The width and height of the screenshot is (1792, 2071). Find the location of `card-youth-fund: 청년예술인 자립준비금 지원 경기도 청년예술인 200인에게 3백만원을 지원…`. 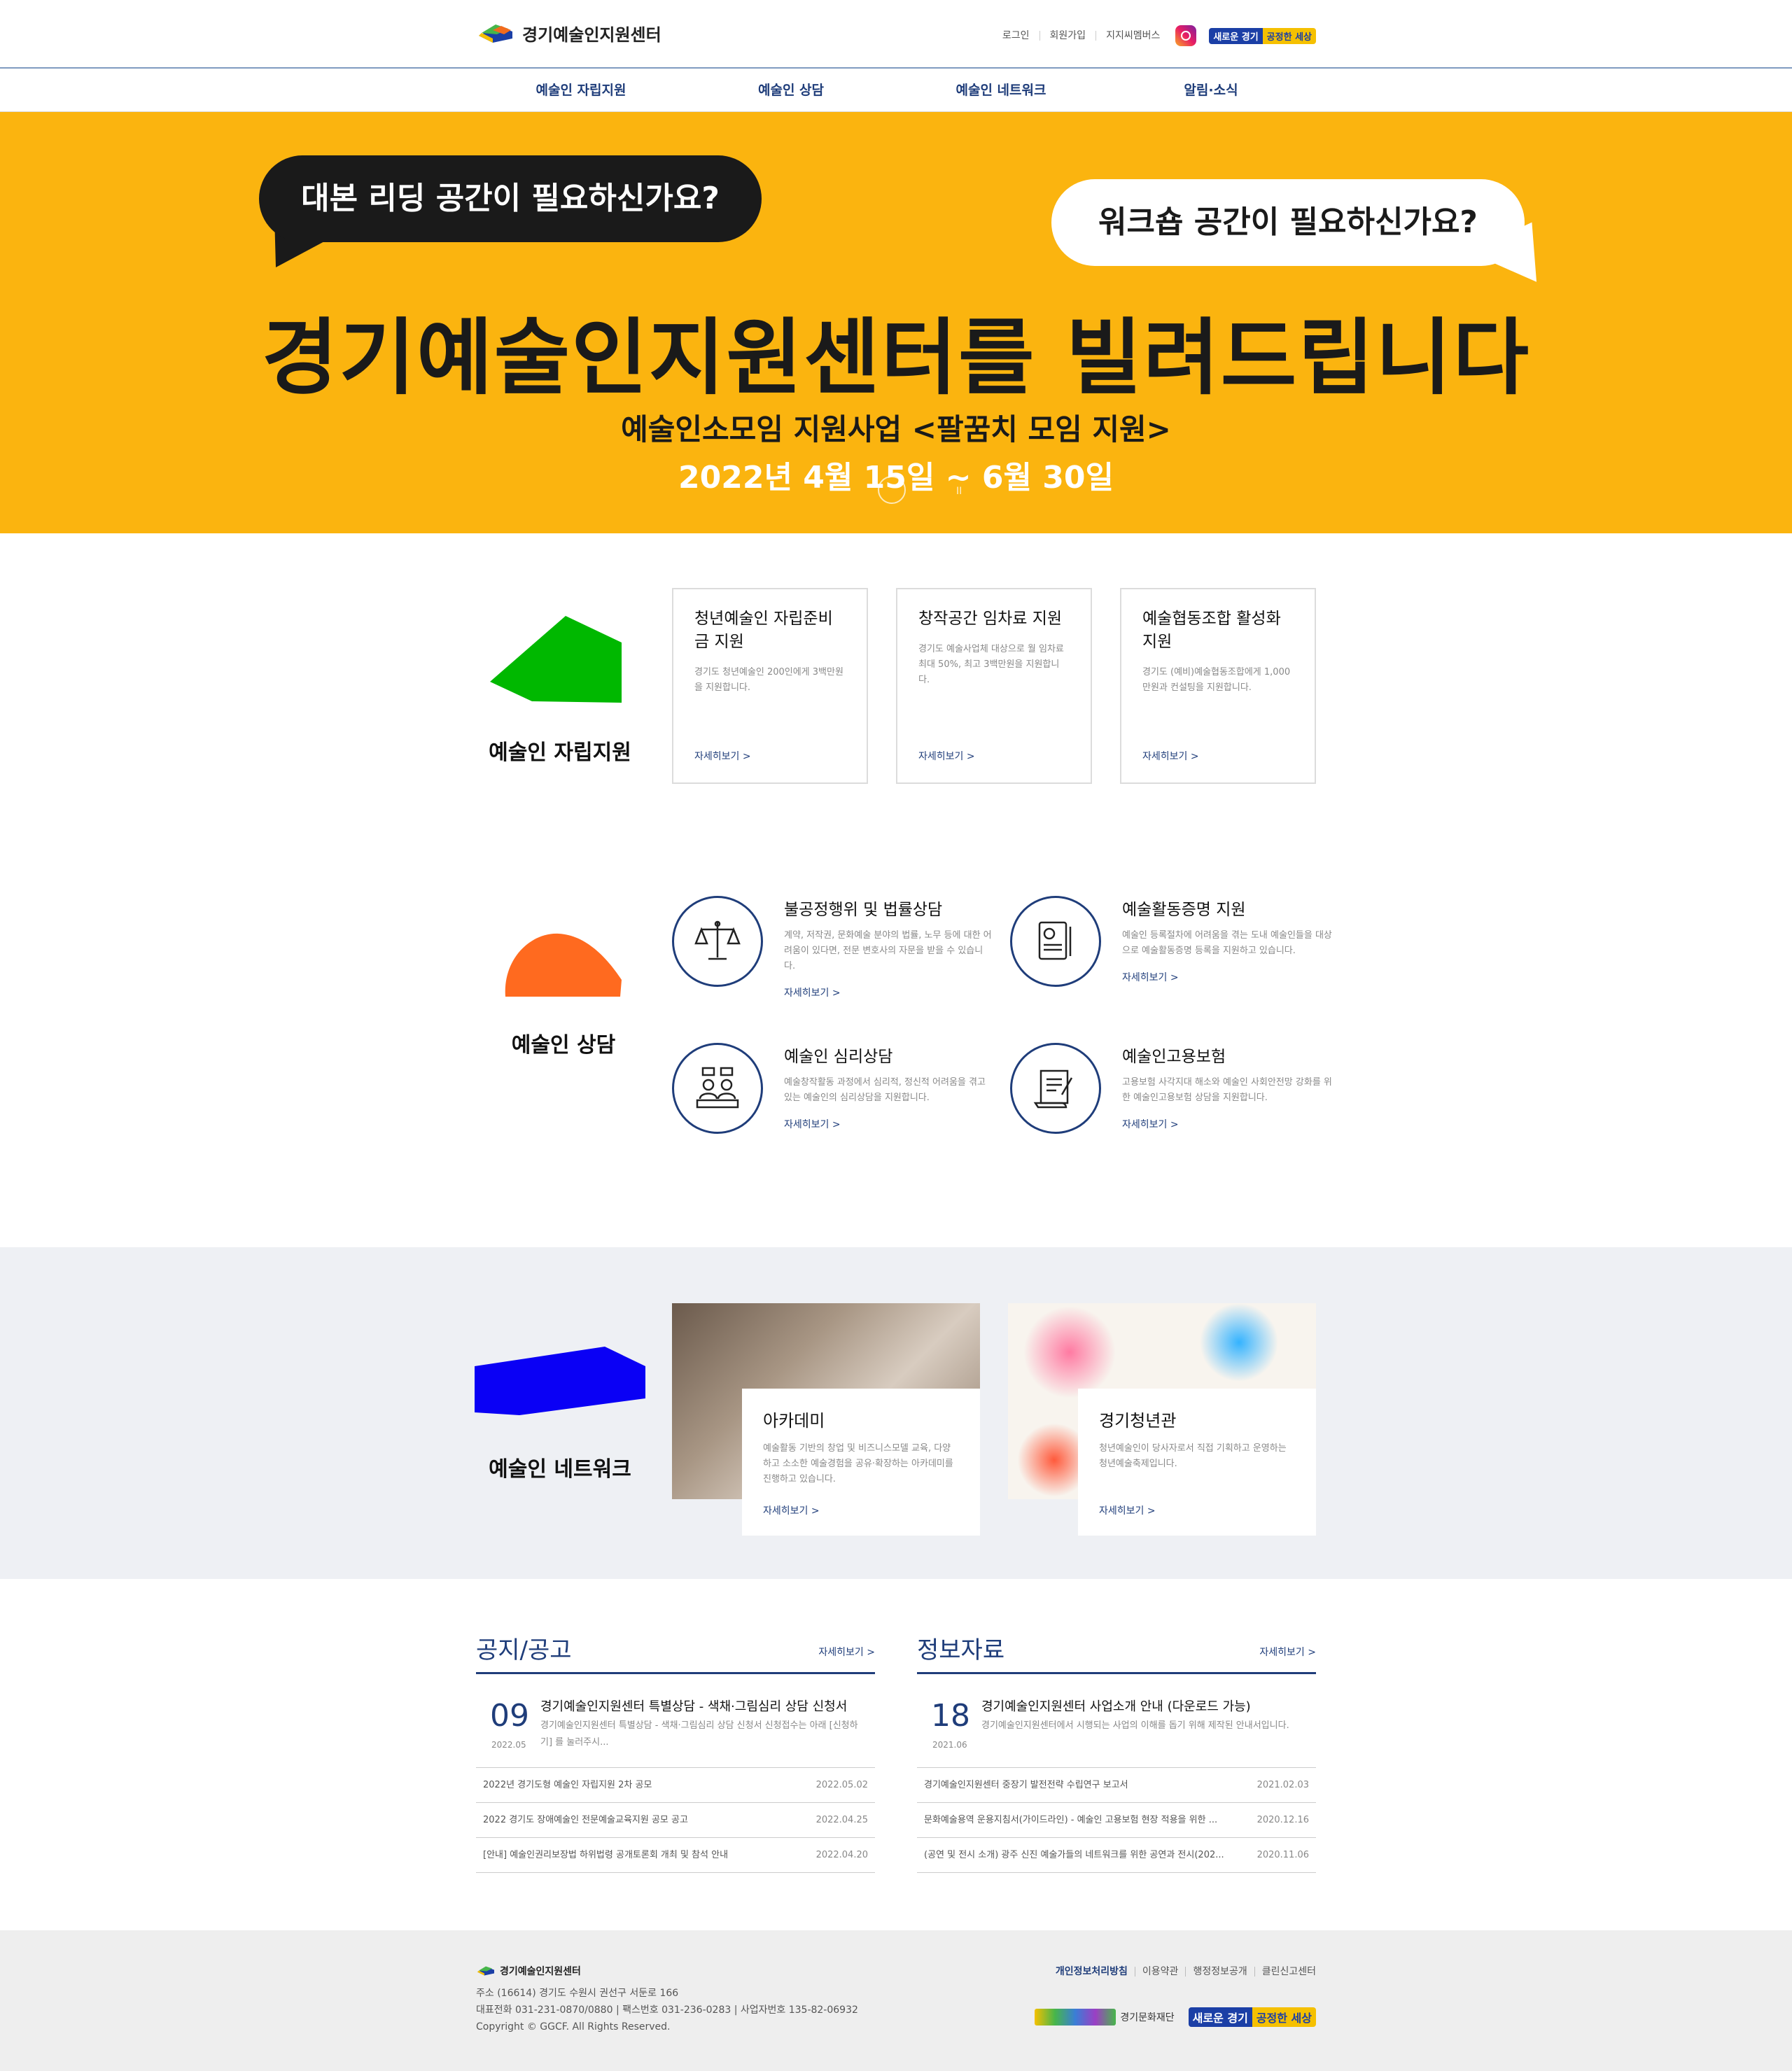

card-youth-fund: 청년예술인 자립준비금 지원 경기도 청년예술인 200인에게 3백만원을 지원… is located at coordinates (770, 686).